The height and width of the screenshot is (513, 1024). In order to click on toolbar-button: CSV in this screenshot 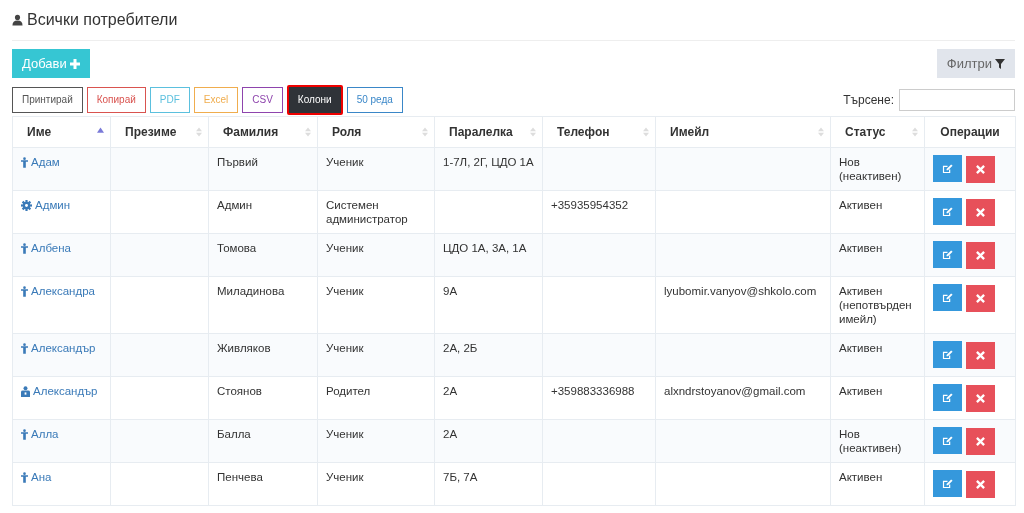, I will do `click(262, 99)`.